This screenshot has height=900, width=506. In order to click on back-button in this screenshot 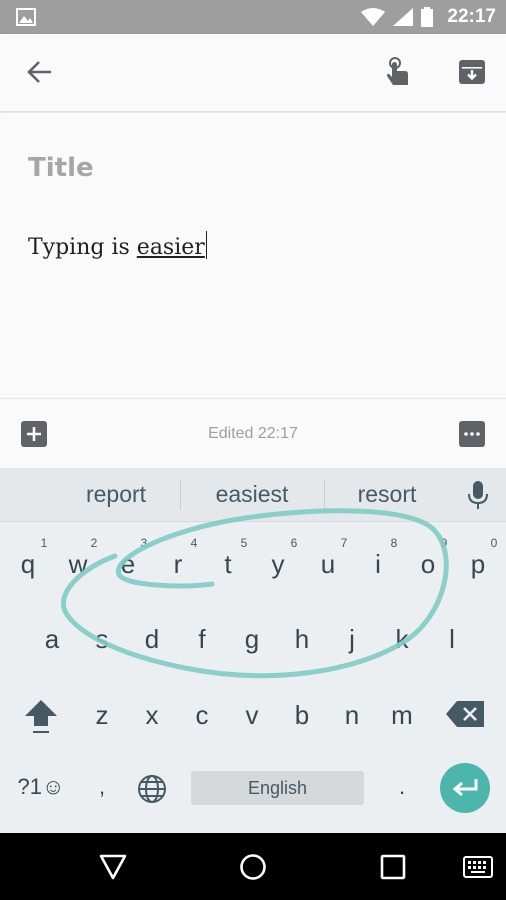, I will do `click(40, 72)`.